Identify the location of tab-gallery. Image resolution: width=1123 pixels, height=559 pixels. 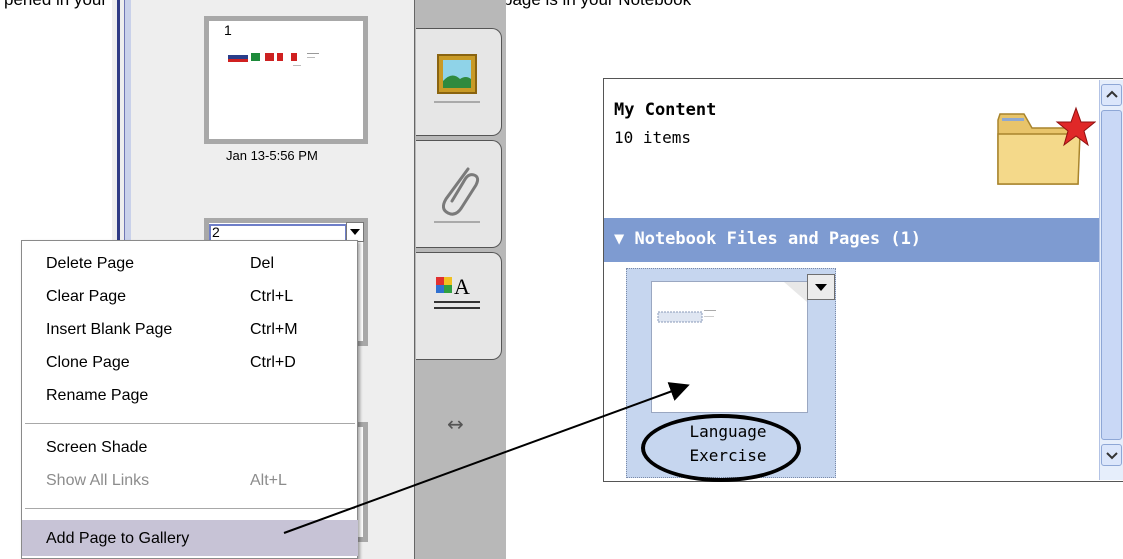
(459, 82).